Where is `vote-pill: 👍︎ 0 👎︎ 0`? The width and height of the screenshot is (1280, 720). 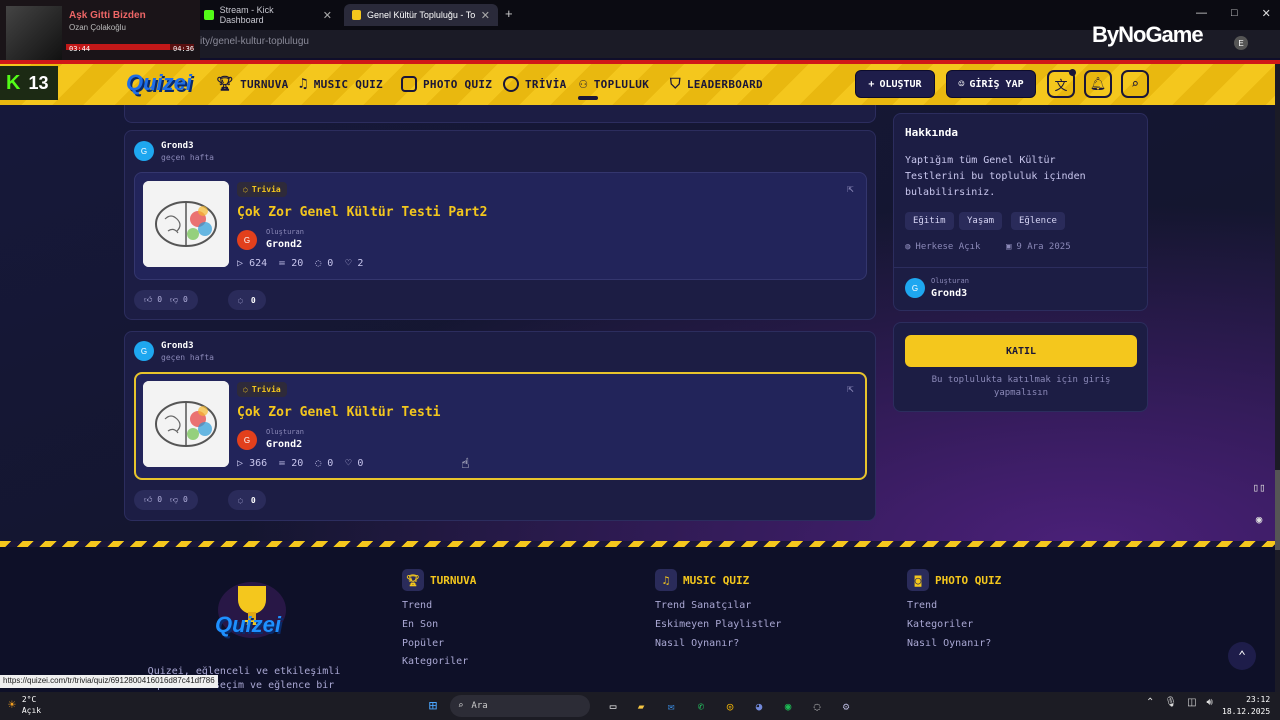
vote-pill: 👍︎ 0 👎︎ 0 is located at coordinates (166, 500).